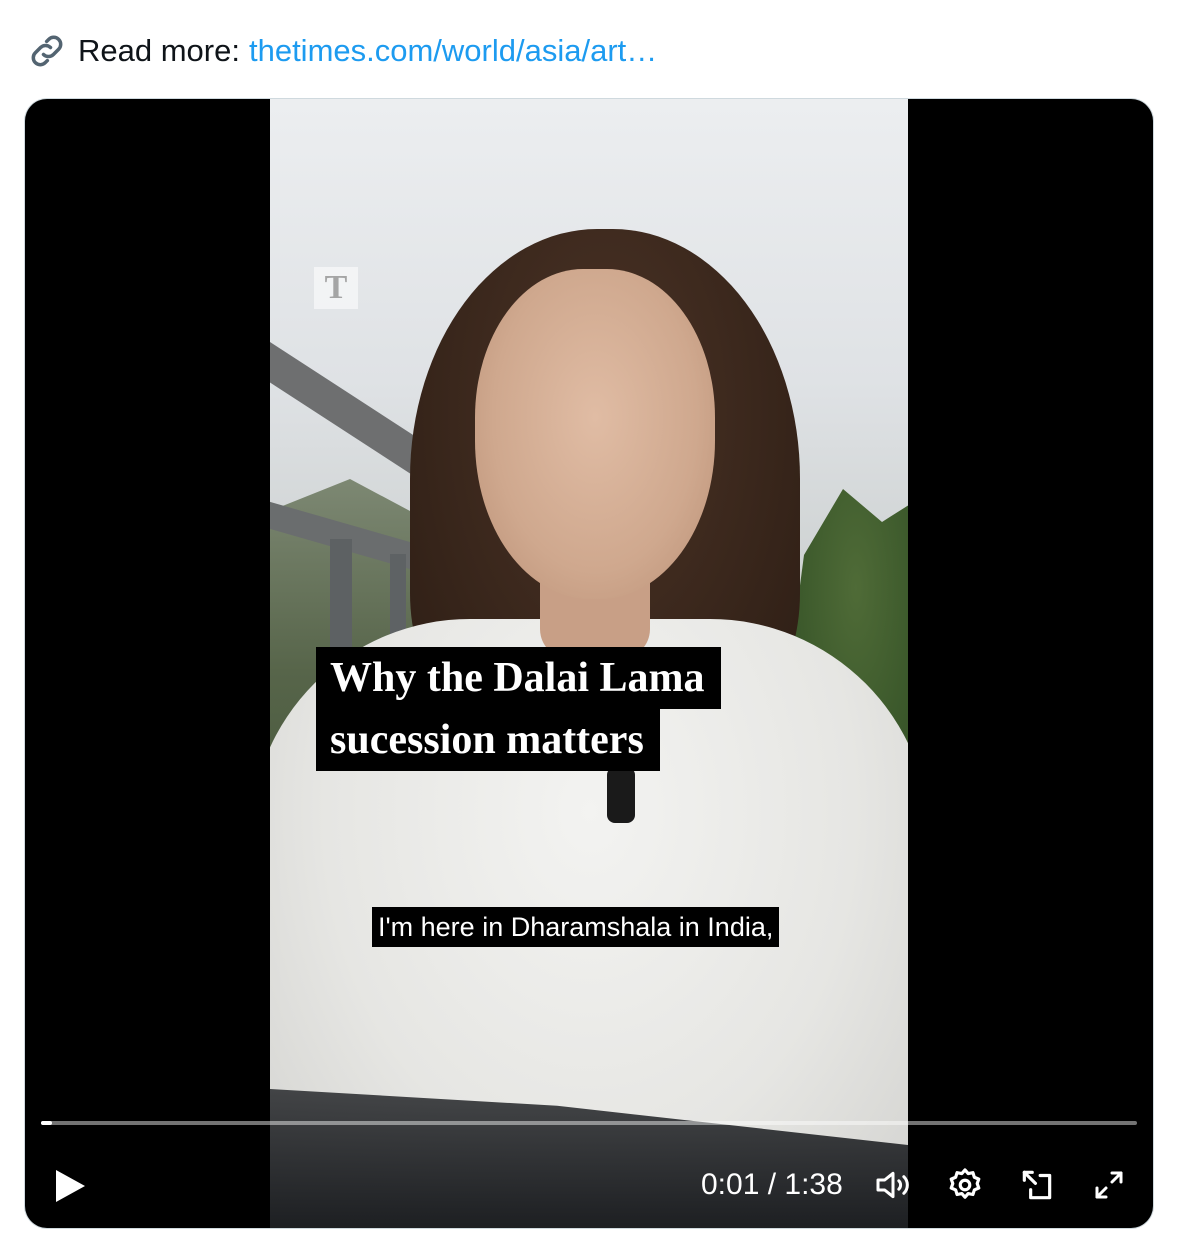 The width and height of the screenshot is (1178, 1252). I want to click on video-title-line-1: Why the Dalai Lama, so click(518, 678).